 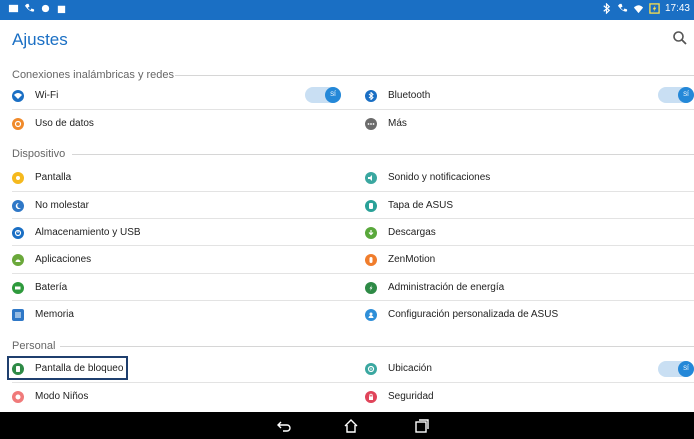 What do you see at coordinates (676, 369) in the screenshot?
I see `location-toggle: SÍ` at bounding box center [676, 369].